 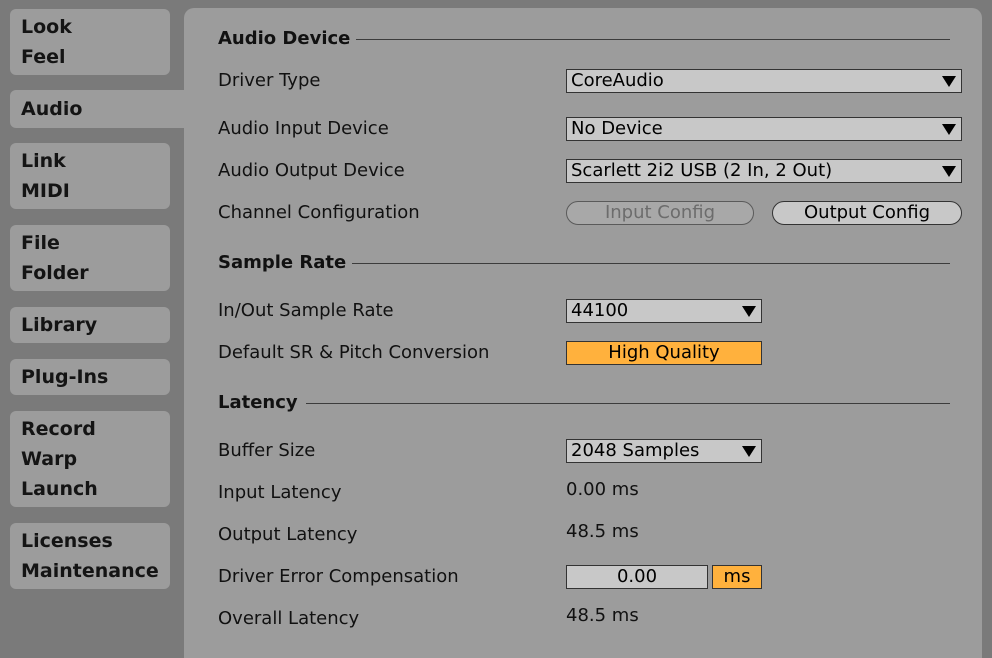 What do you see at coordinates (282, 262) in the screenshot?
I see `section-title-sample-rate: Sample Rate` at bounding box center [282, 262].